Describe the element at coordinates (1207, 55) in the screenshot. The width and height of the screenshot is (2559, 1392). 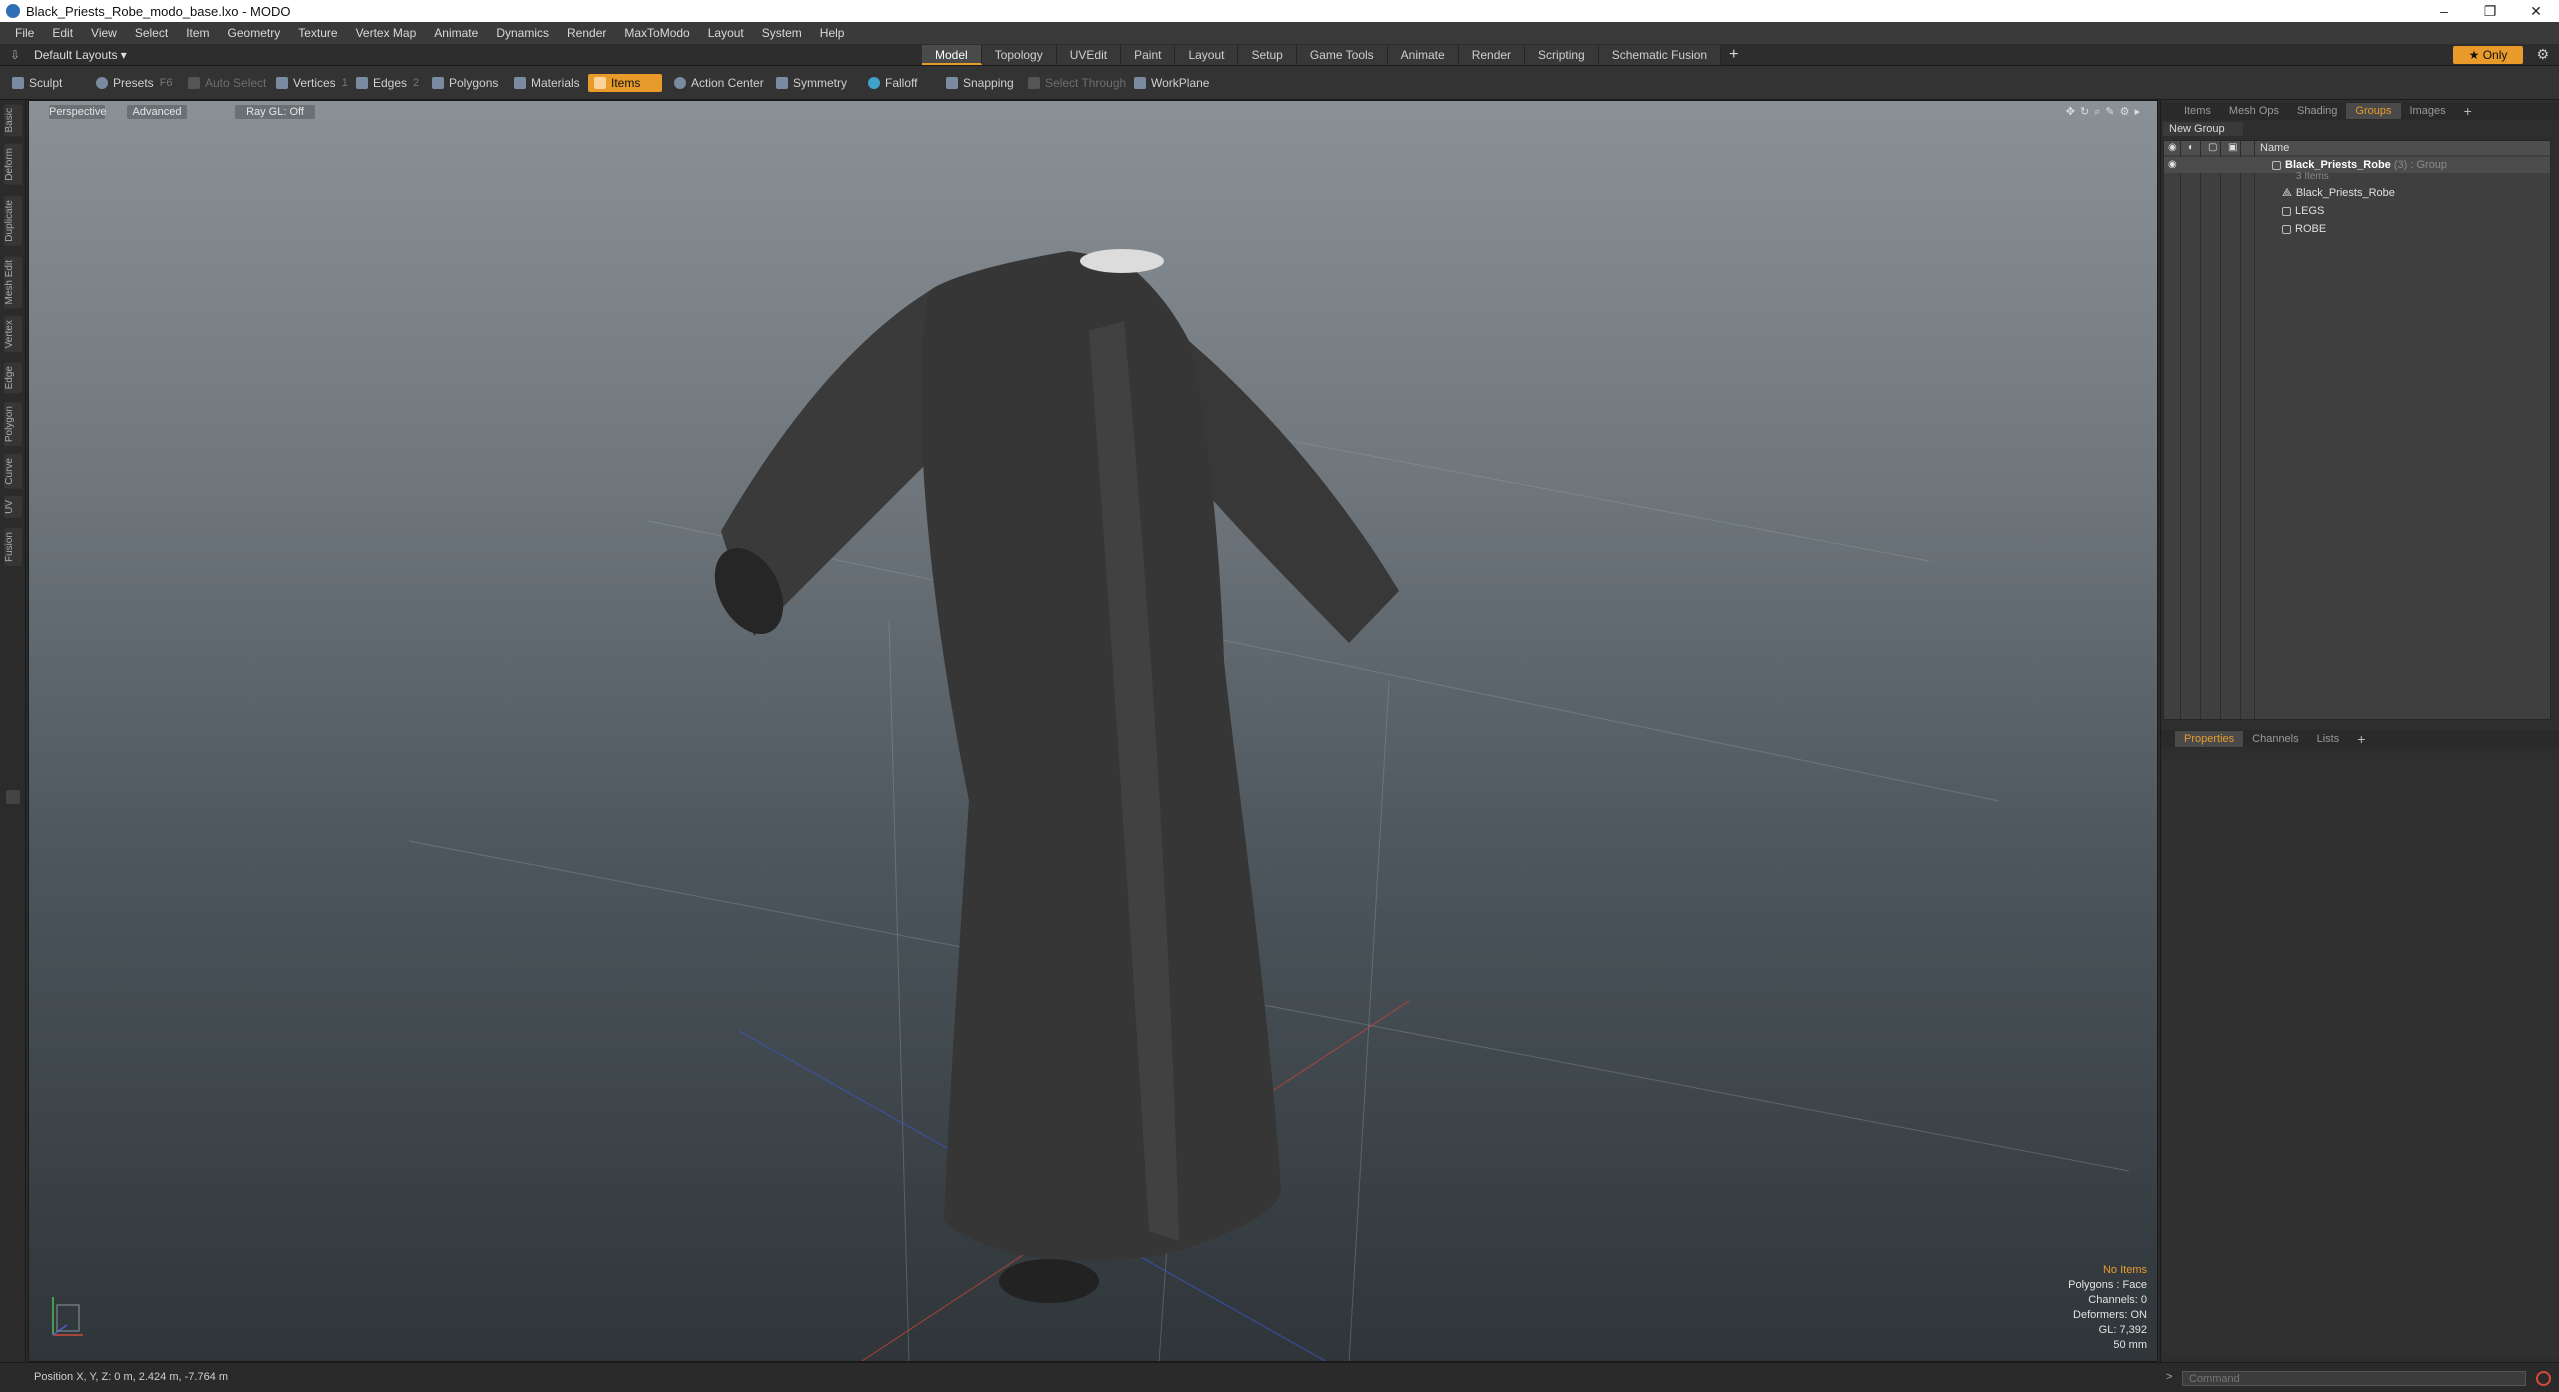
I see `tab-layout: Layout` at that location.